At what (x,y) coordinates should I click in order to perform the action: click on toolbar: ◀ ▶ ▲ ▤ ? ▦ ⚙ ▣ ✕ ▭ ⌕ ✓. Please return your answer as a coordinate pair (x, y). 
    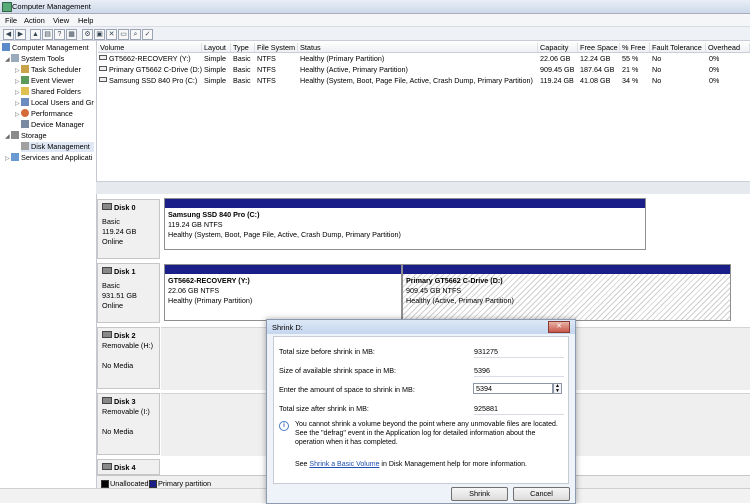
    Looking at the image, I should click on (375, 34).